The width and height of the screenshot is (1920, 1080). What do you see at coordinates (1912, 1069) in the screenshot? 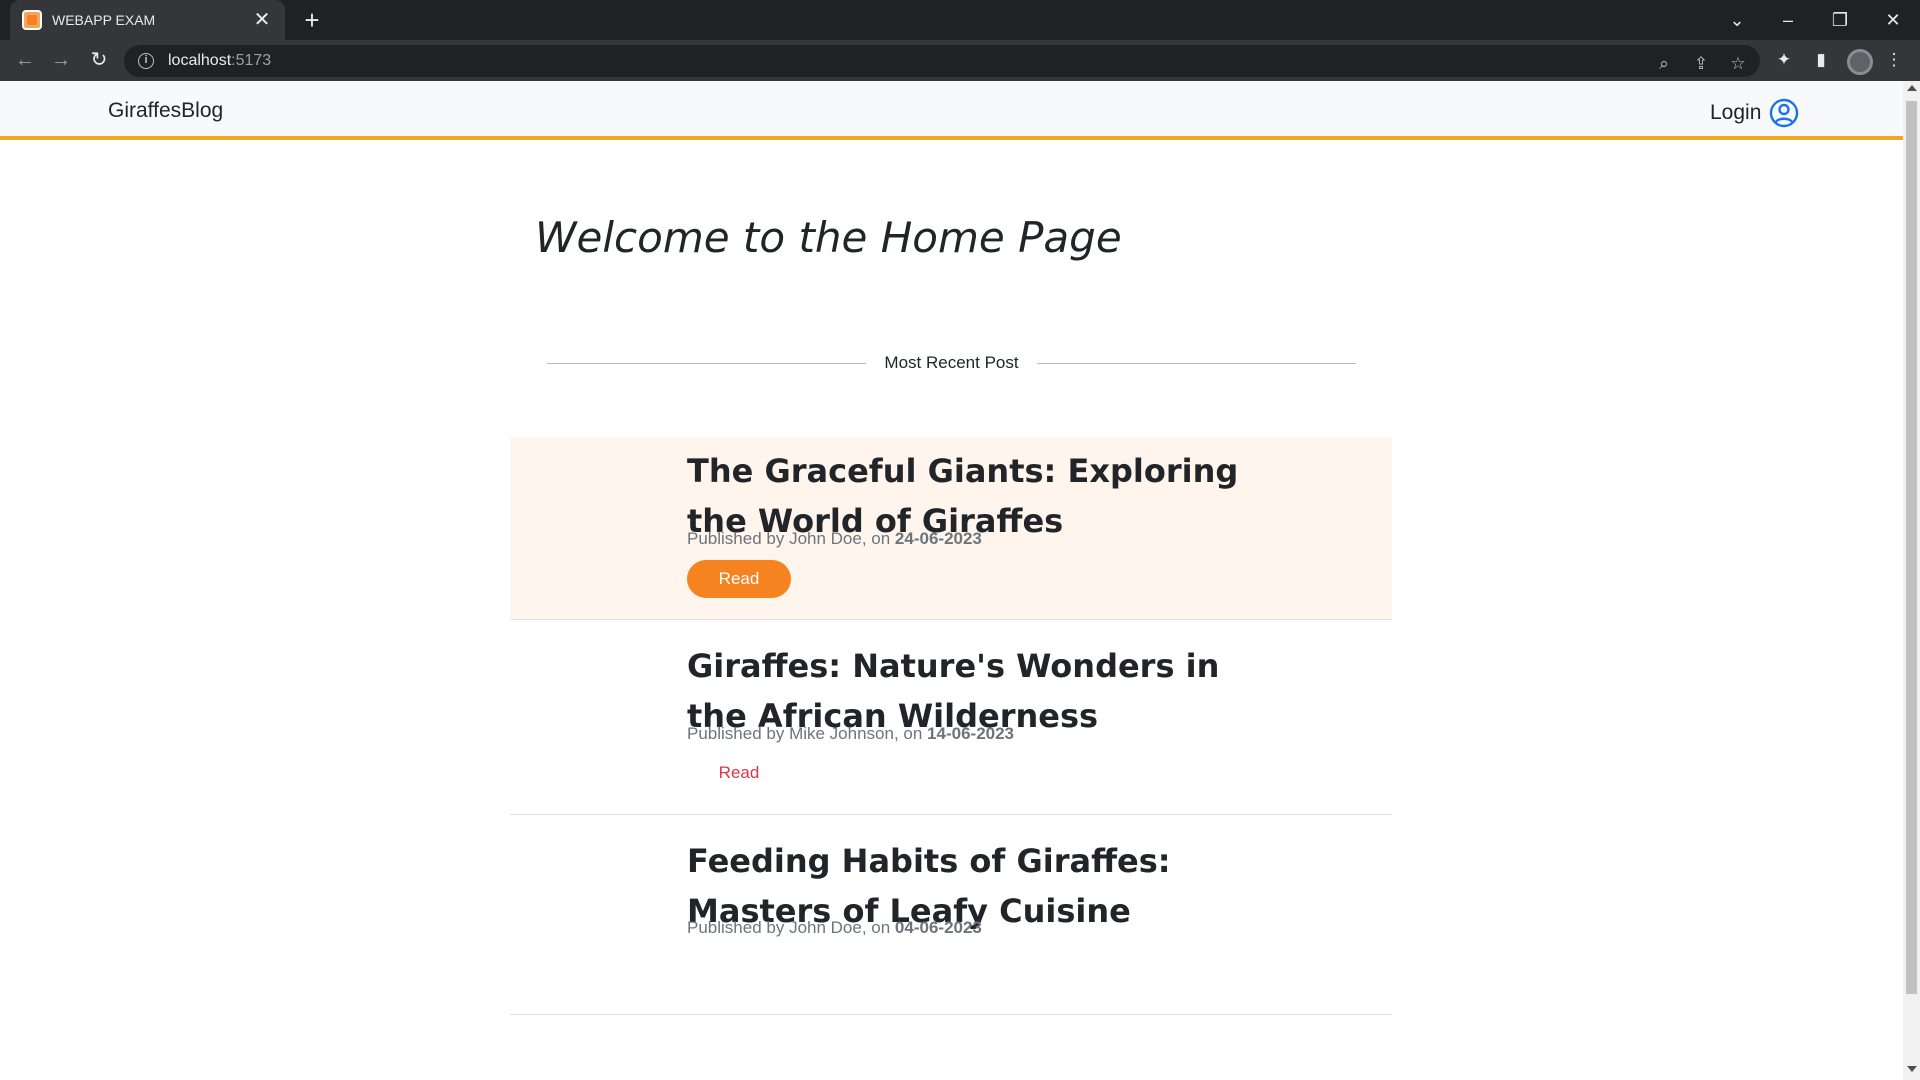
I see `scroll-down-arrow-icon` at bounding box center [1912, 1069].